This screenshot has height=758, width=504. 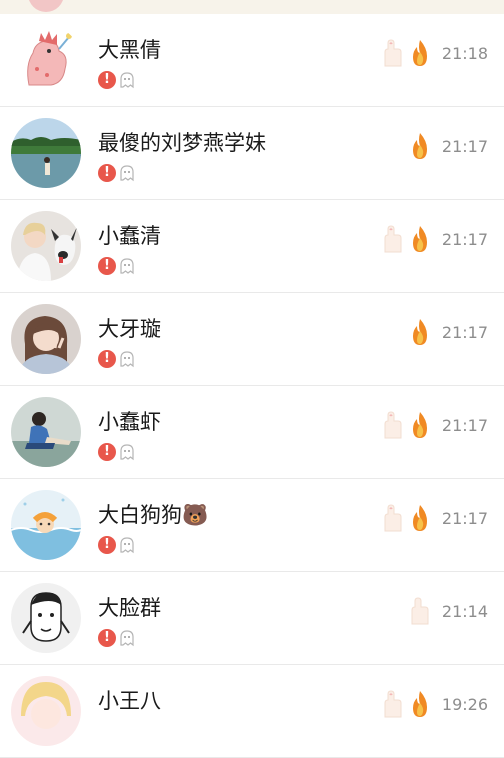 I want to click on sketch-face-avatar, so click(x=46, y=618).